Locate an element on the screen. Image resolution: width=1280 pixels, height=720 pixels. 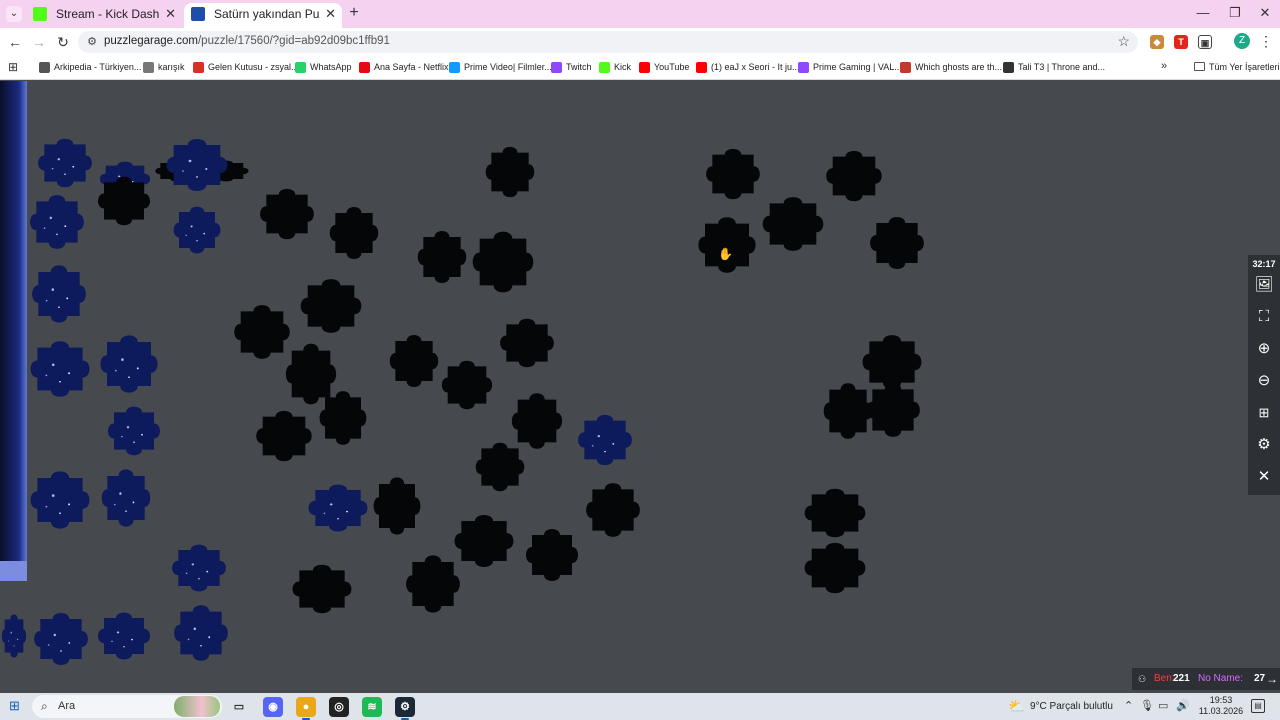
tab-search-icon: ⌄ is located at coordinates (14, 14).